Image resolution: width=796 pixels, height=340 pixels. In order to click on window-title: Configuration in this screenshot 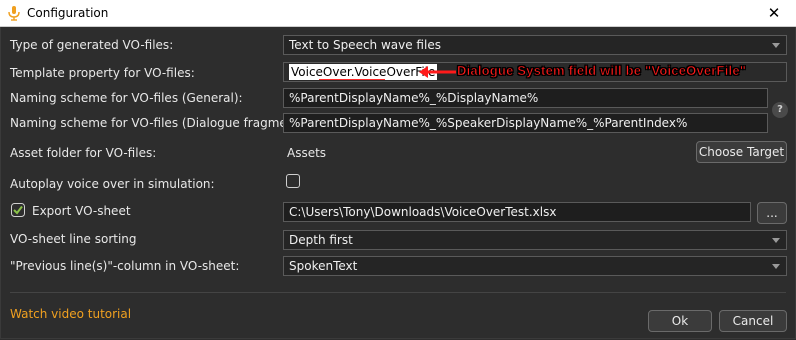, I will do `click(68, 13)`.